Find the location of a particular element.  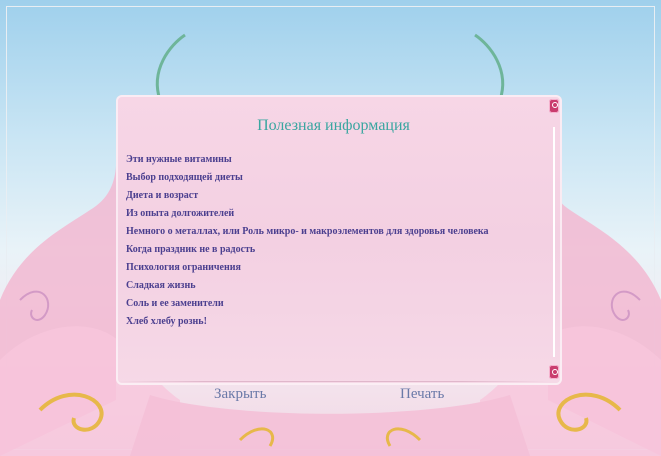

scroll-up-icon is located at coordinates (554, 106).